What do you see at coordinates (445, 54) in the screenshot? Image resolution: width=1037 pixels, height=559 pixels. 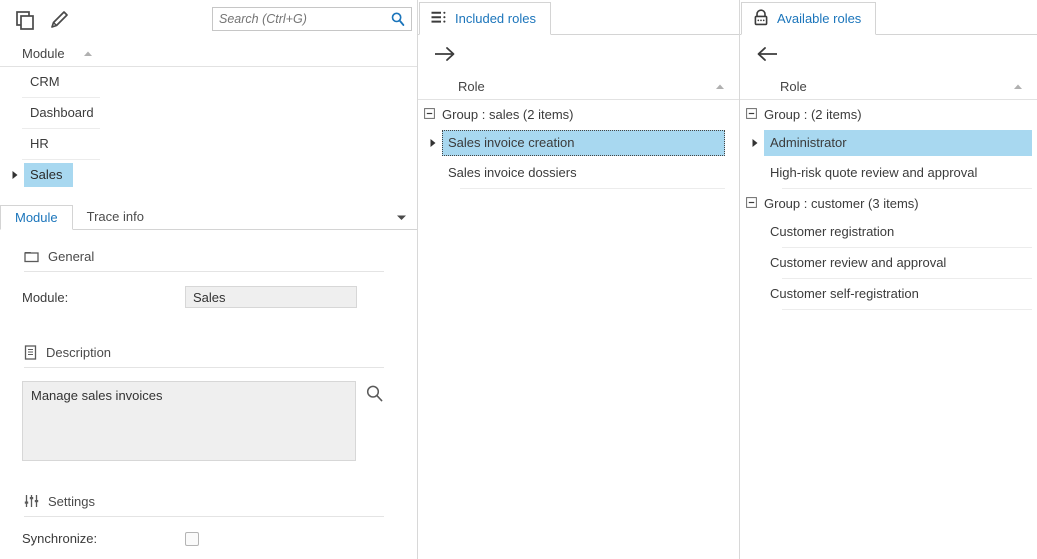 I see `arrow-right-icon` at bounding box center [445, 54].